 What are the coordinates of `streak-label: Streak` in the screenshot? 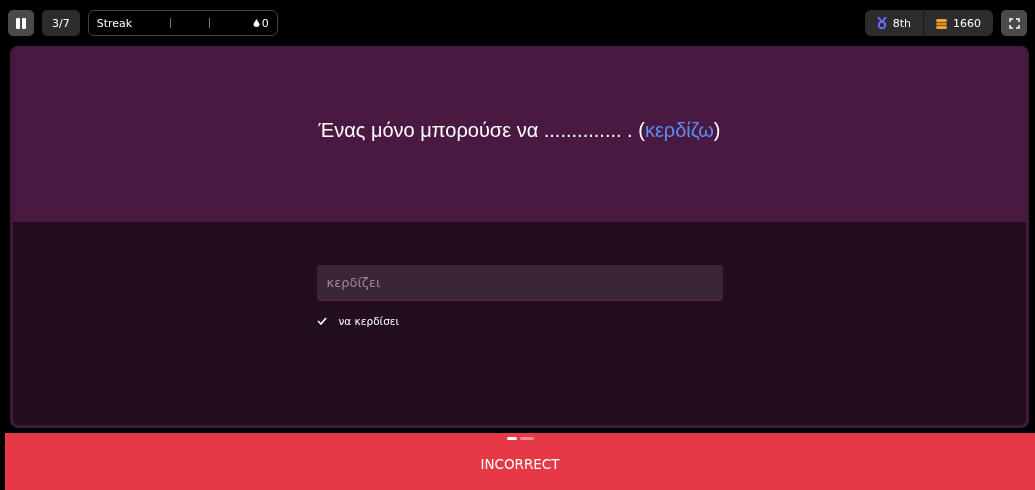 It's located at (114, 23).